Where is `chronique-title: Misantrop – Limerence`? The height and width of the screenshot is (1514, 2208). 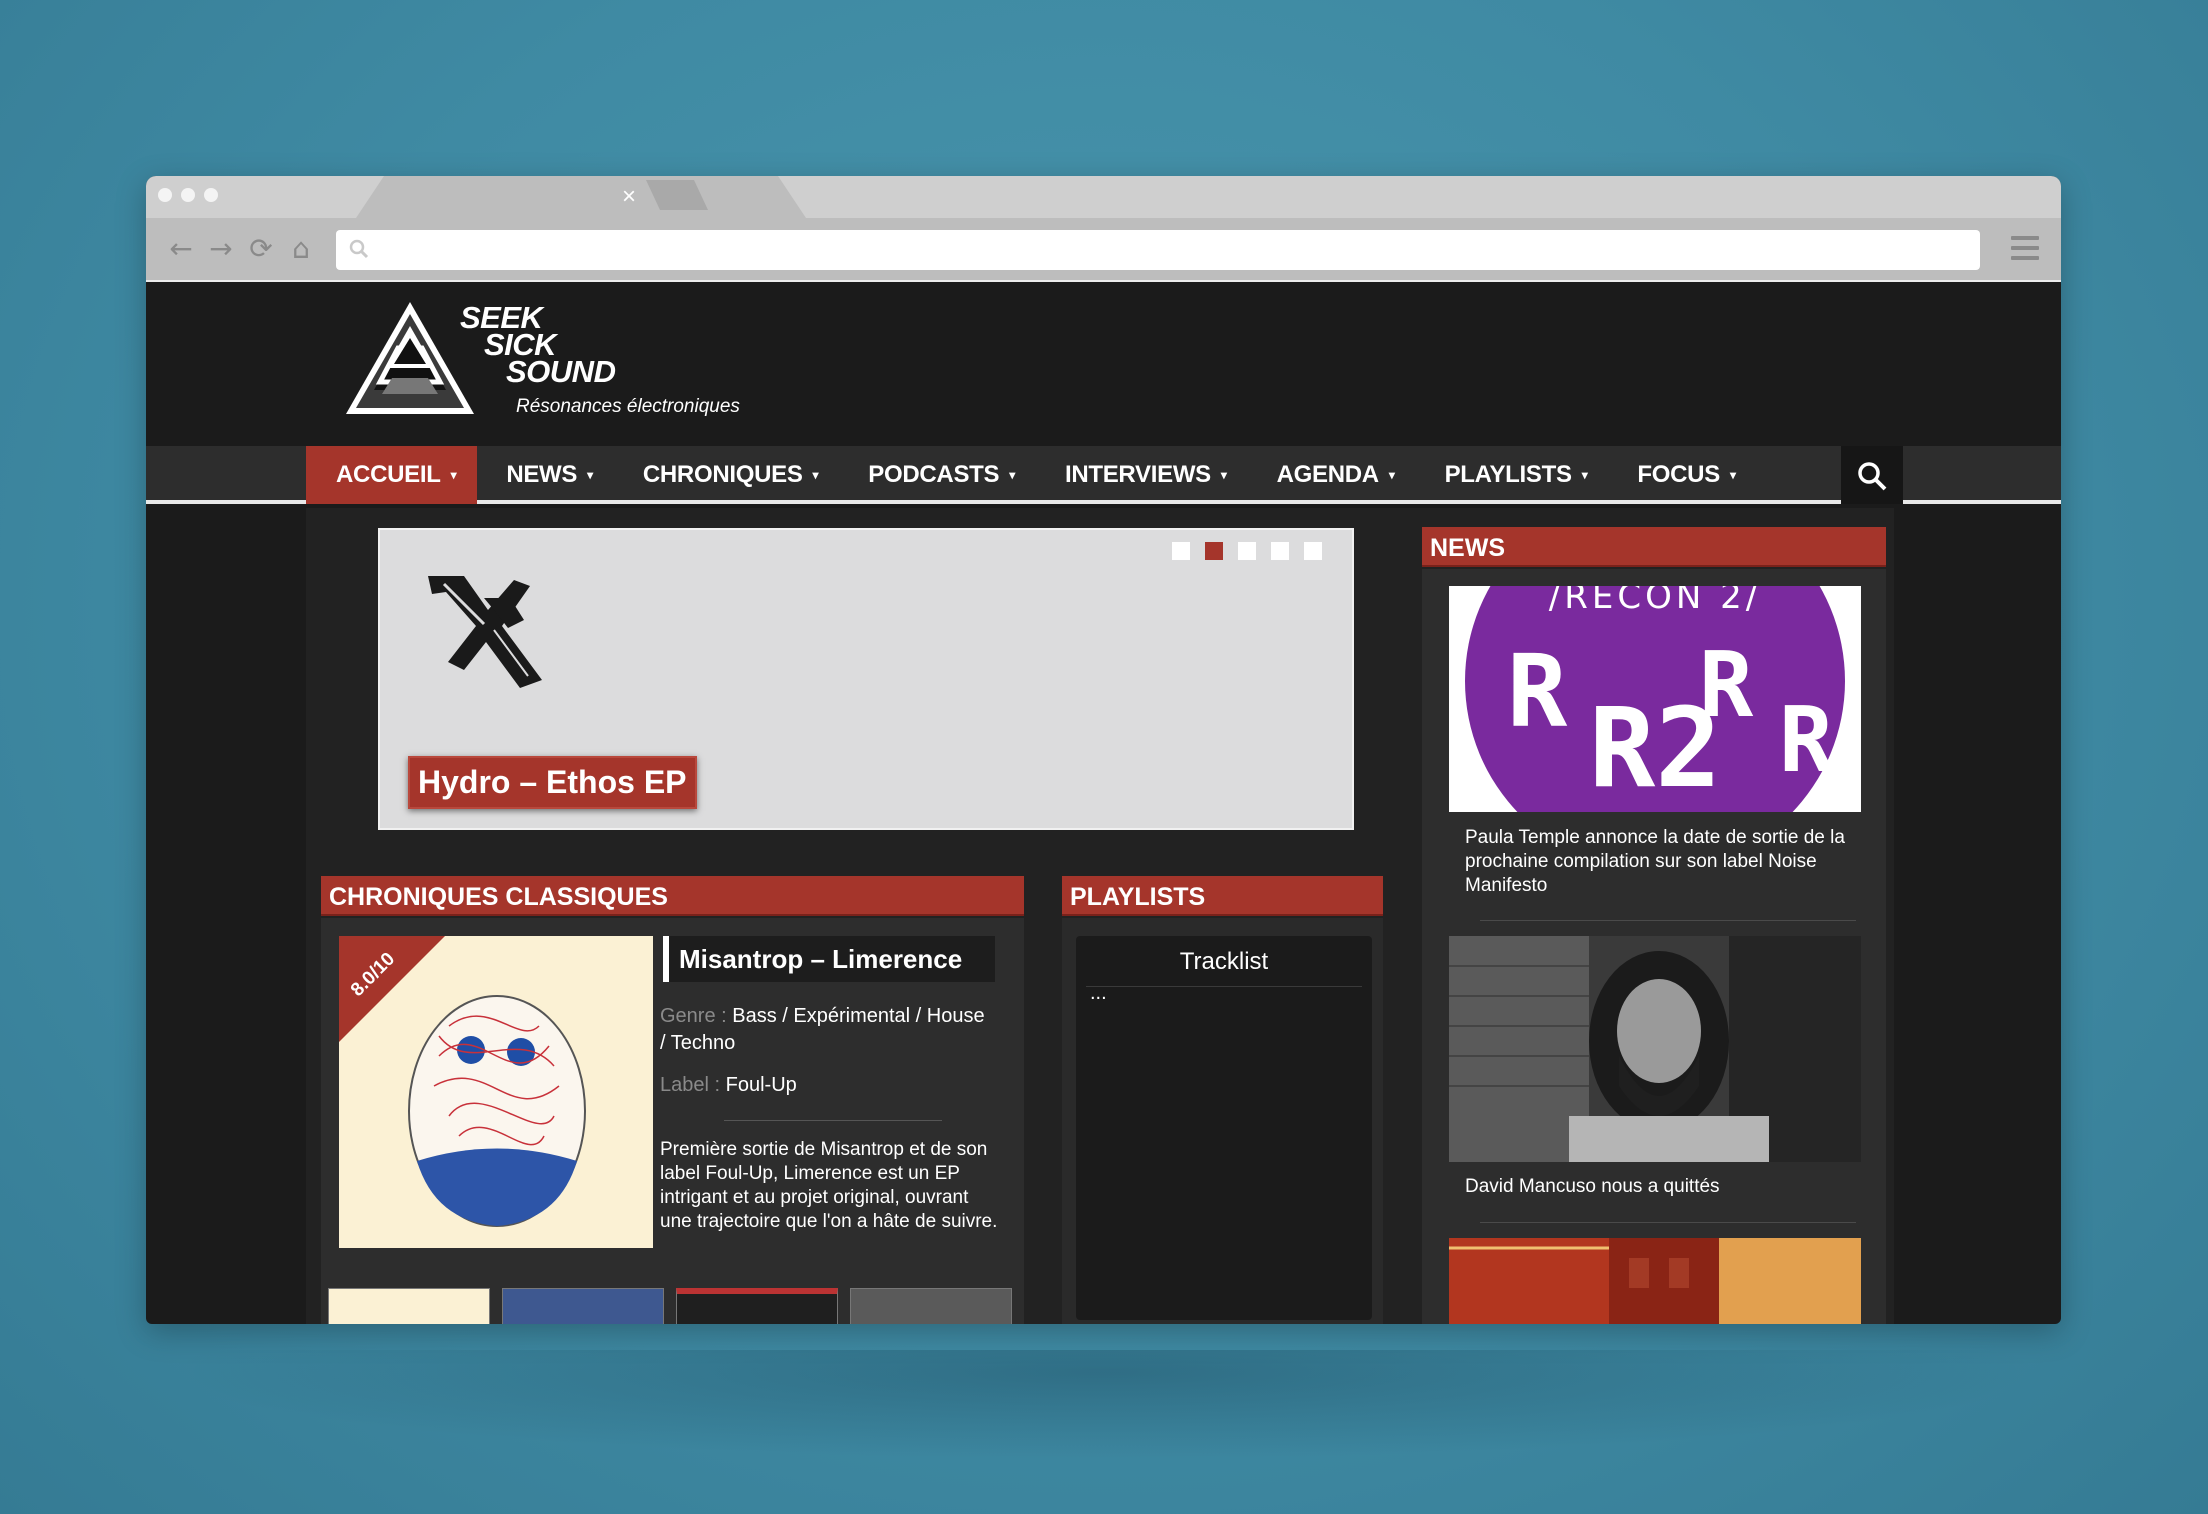 chronique-title: Misantrop – Limerence is located at coordinates (829, 959).